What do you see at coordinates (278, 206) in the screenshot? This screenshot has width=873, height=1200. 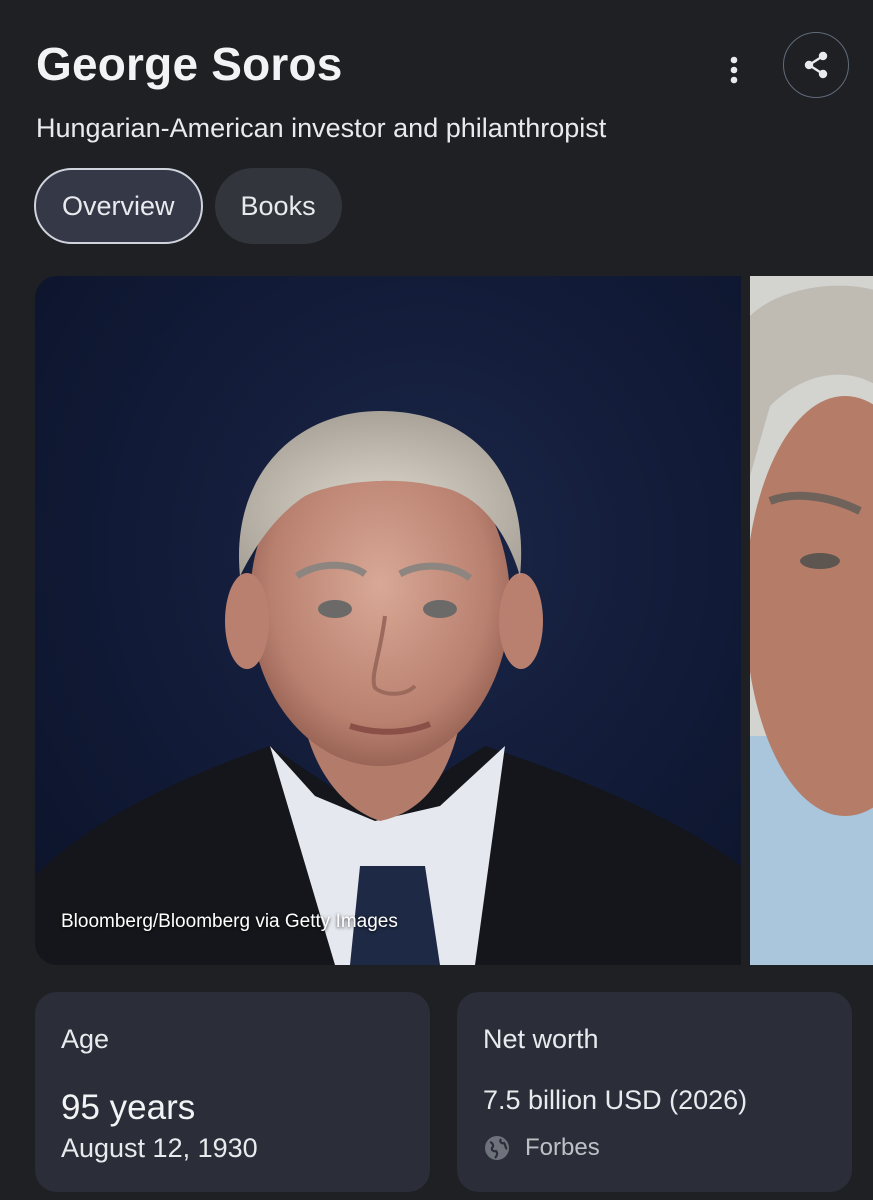 I see `tab-books: Books` at bounding box center [278, 206].